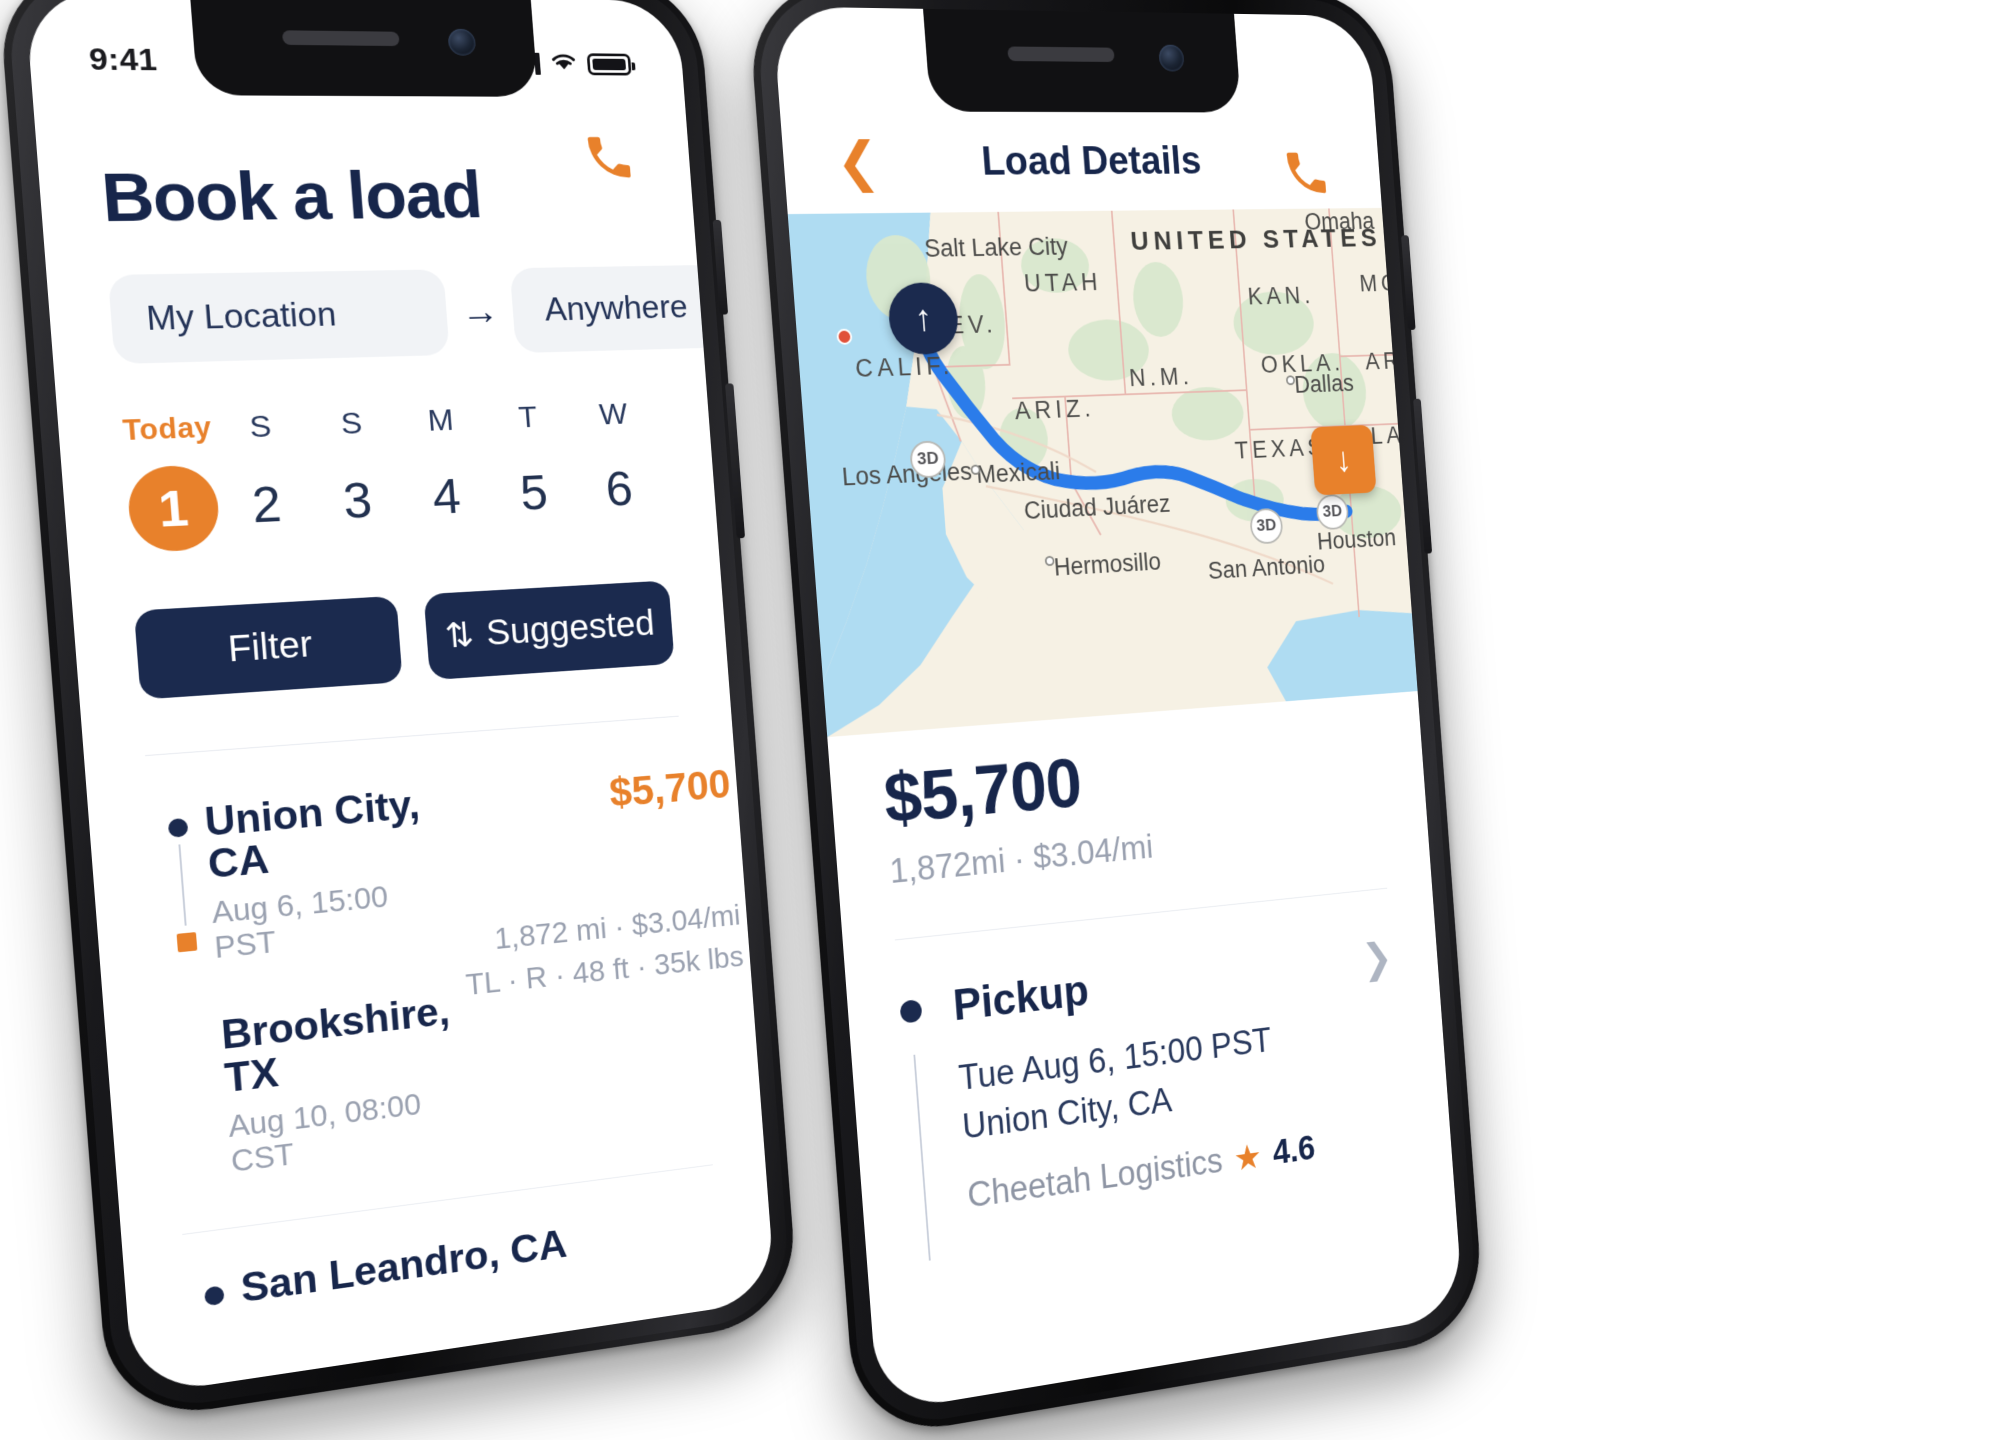 The height and width of the screenshot is (1440, 2013). I want to click on carrier-name: Cheetah Logistics, so click(1095, 1179).